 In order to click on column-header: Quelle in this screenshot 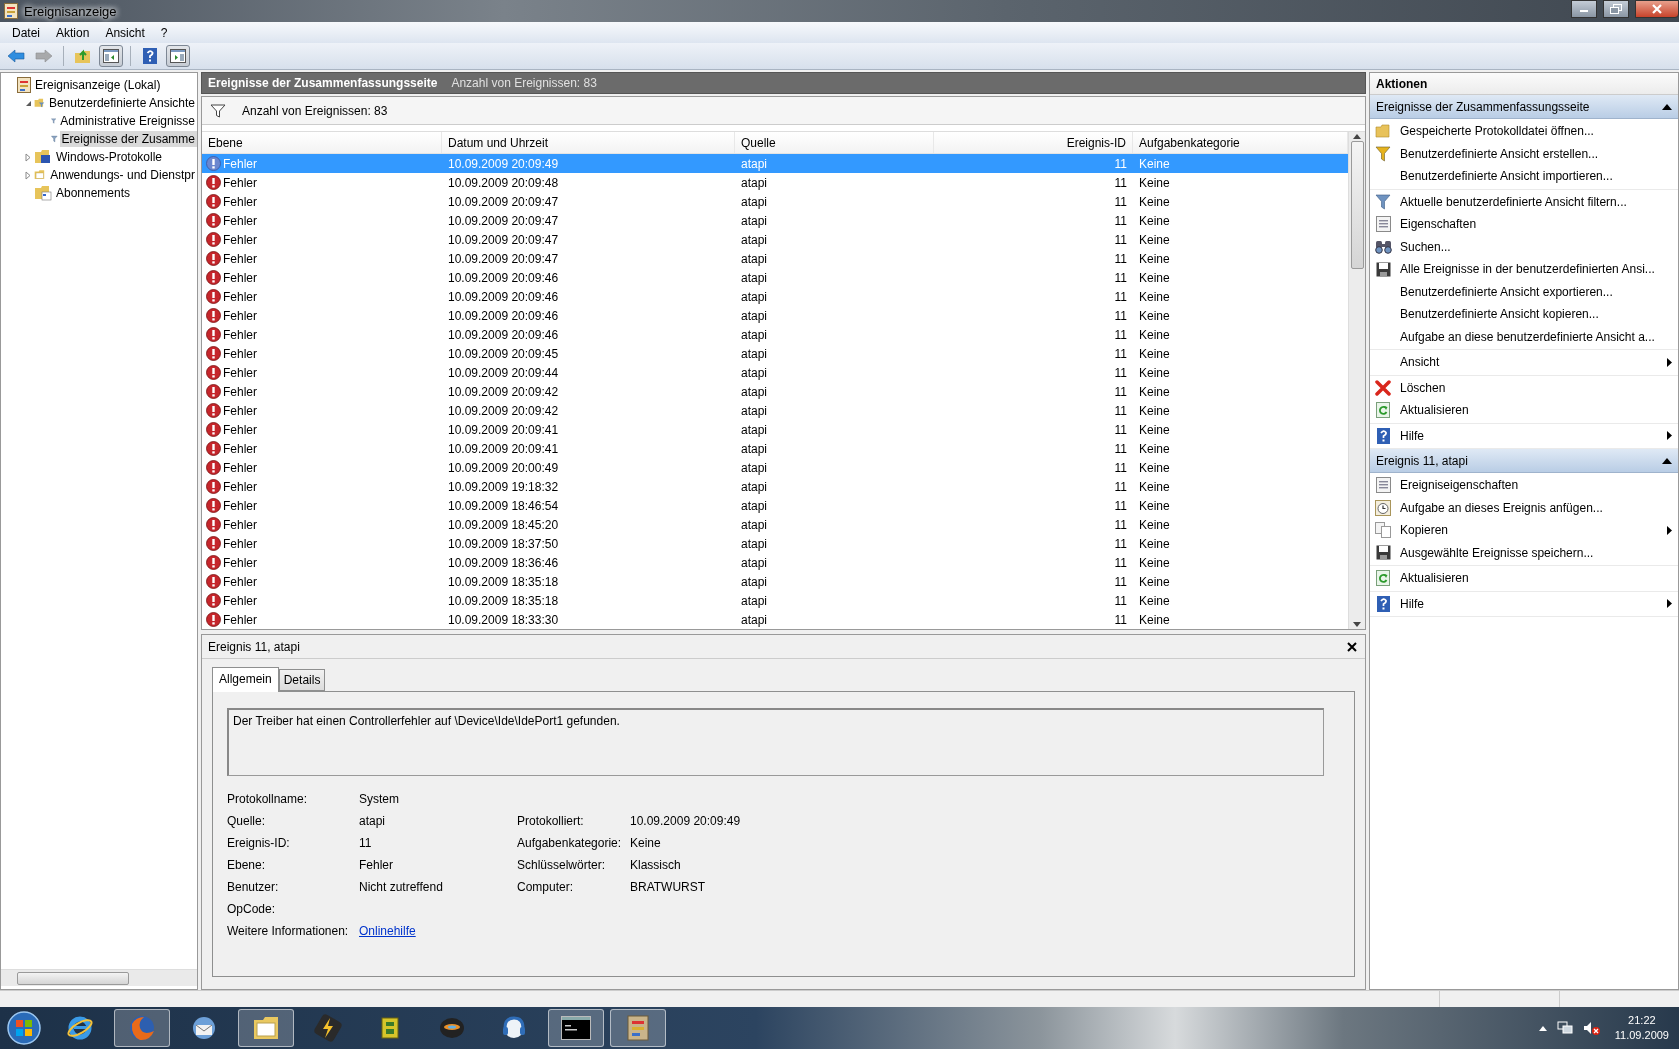, I will do `click(834, 142)`.